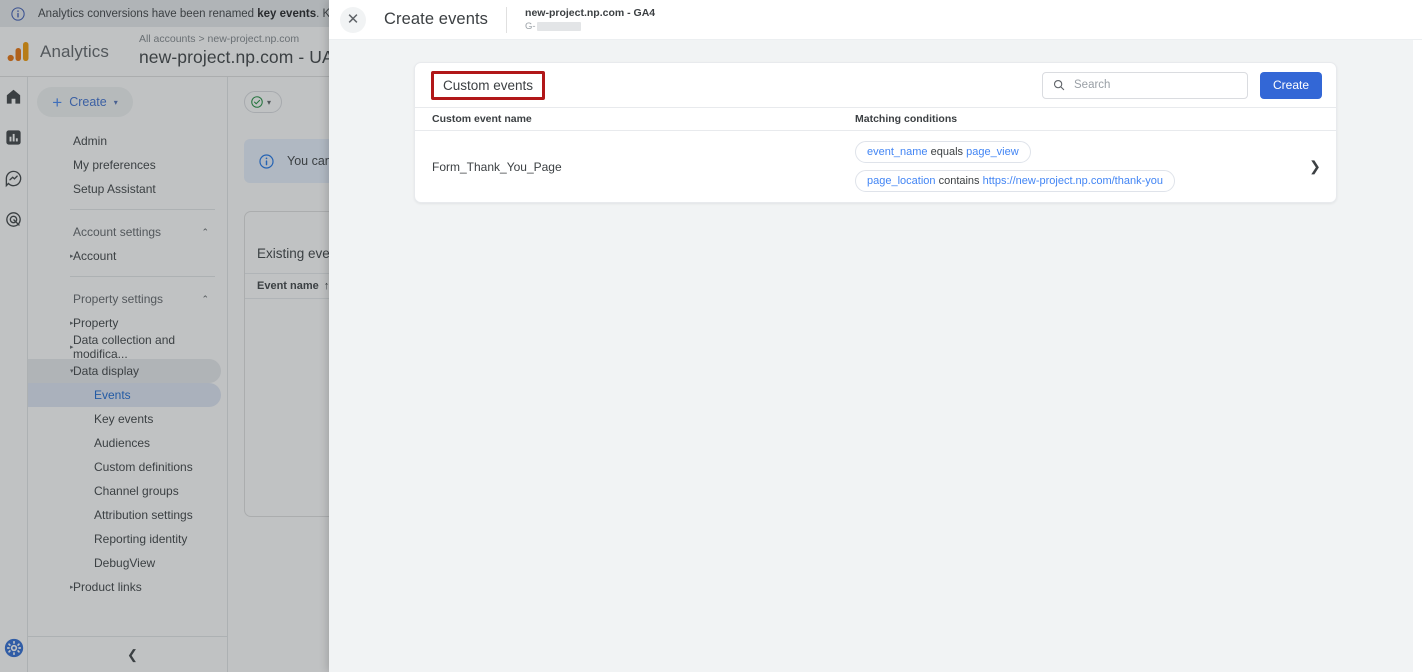  I want to click on condition-chip: event_name equals page_view, so click(943, 152).